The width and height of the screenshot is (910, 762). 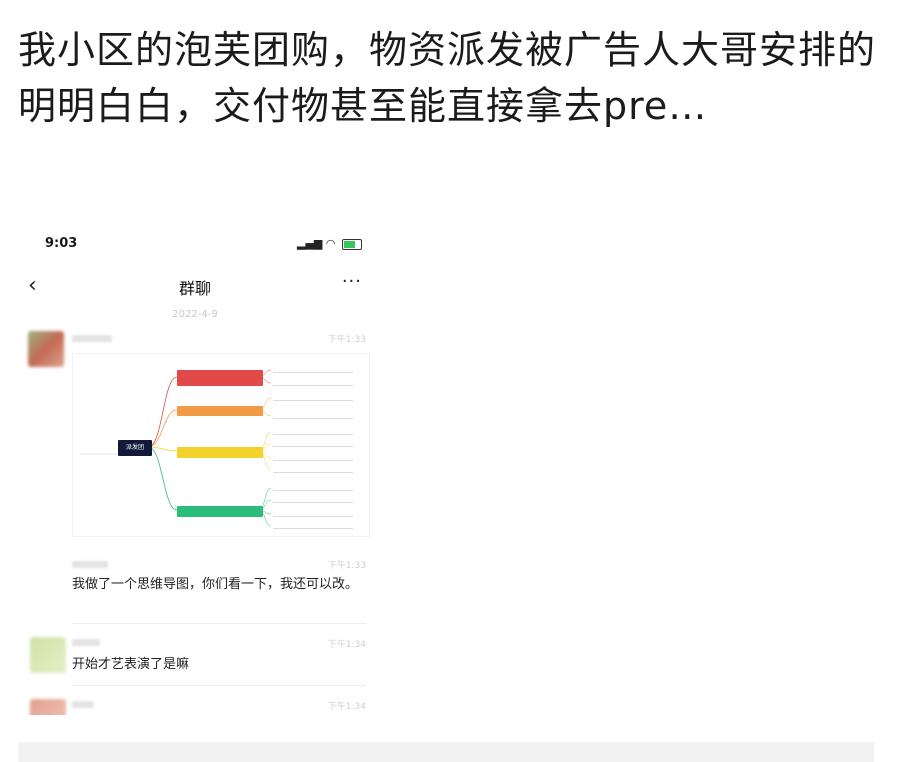 What do you see at coordinates (220, 378) in the screenshot?
I see `mindmap-branch-red` at bounding box center [220, 378].